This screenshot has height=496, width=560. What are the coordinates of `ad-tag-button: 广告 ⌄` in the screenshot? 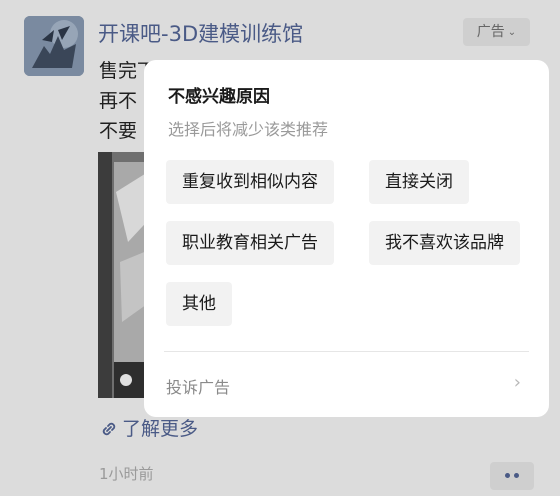 It's located at (496, 32).